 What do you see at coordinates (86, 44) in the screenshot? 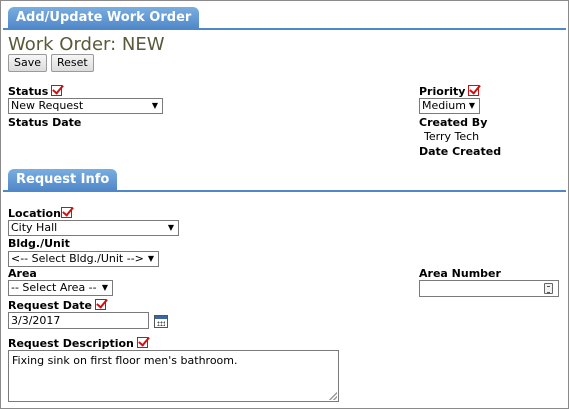
I see `work-order-title: Work Order: NEW` at bounding box center [86, 44].